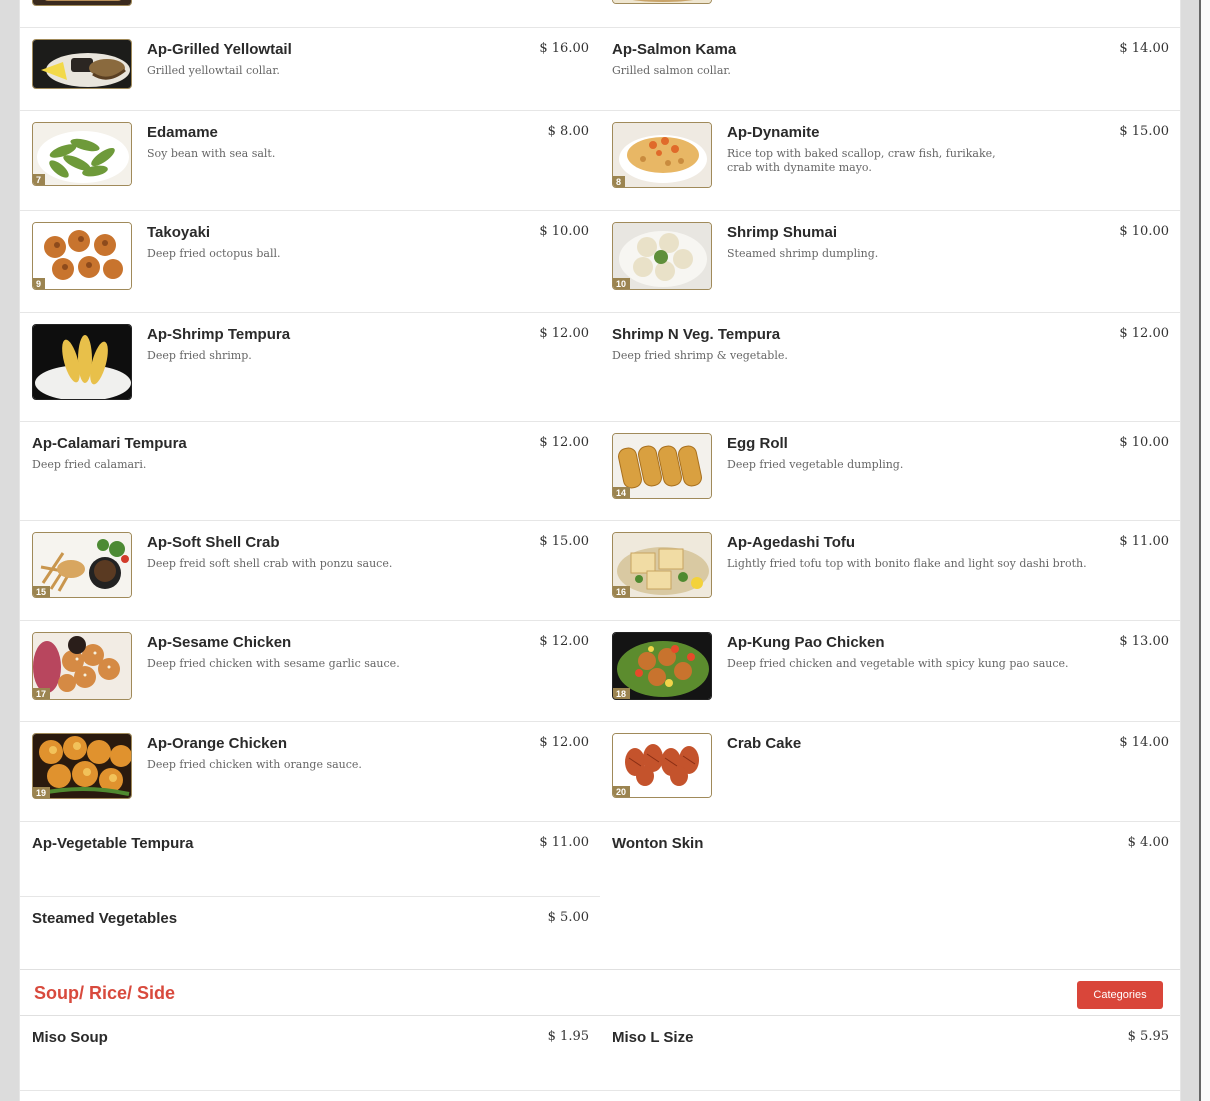 Image resolution: width=1210 pixels, height=1101 pixels. What do you see at coordinates (254, 764) in the screenshot?
I see `item-description: Deep fried chicken with orange sauce.` at bounding box center [254, 764].